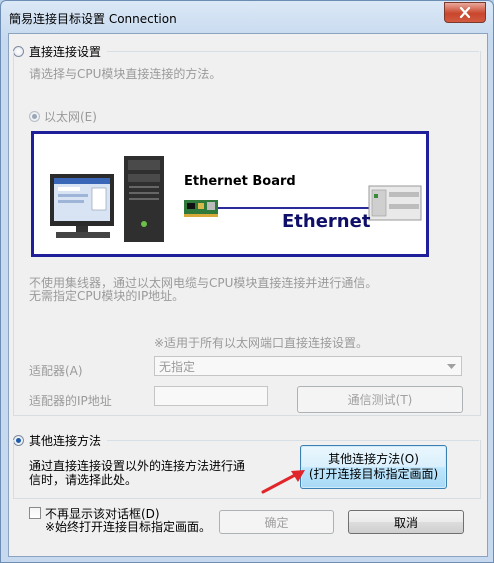 This screenshot has width=494, height=563. What do you see at coordinates (283, 482) in the screenshot?
I see `red-arrow-icon` at bounding box center [283, 482].